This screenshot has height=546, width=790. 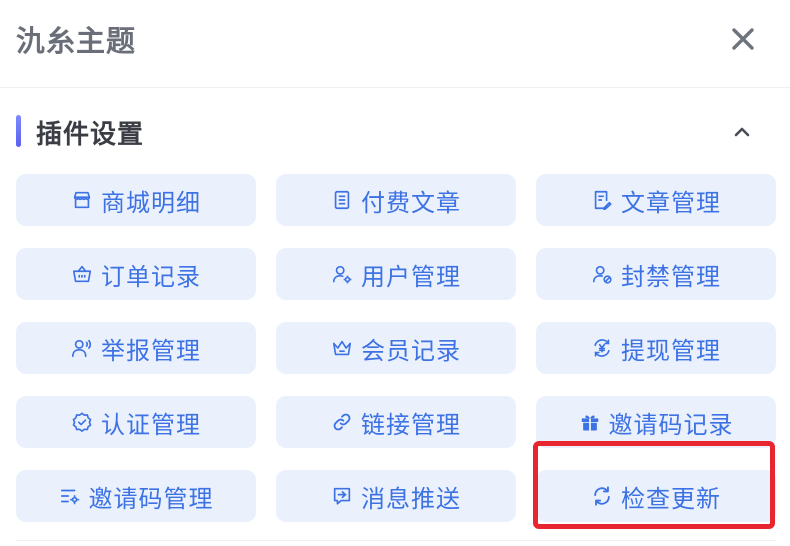 What do you see at coordinates (151, 424) in the screenshot?
I see `tile-label: 认证管理` at bounding box center [151, 424].